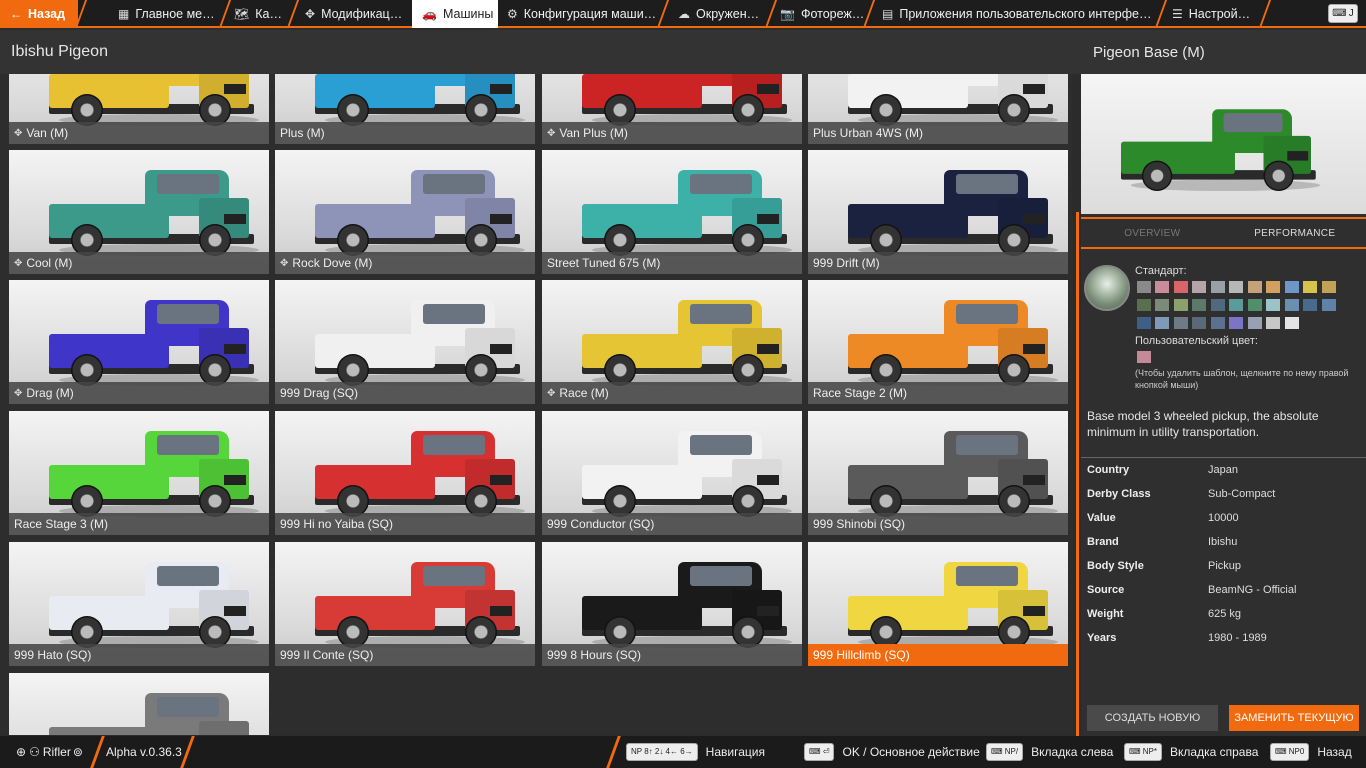 The height and width of the screenshot is (768, 1366). I want to click on info-value: Pickup, so click(1225, 566).